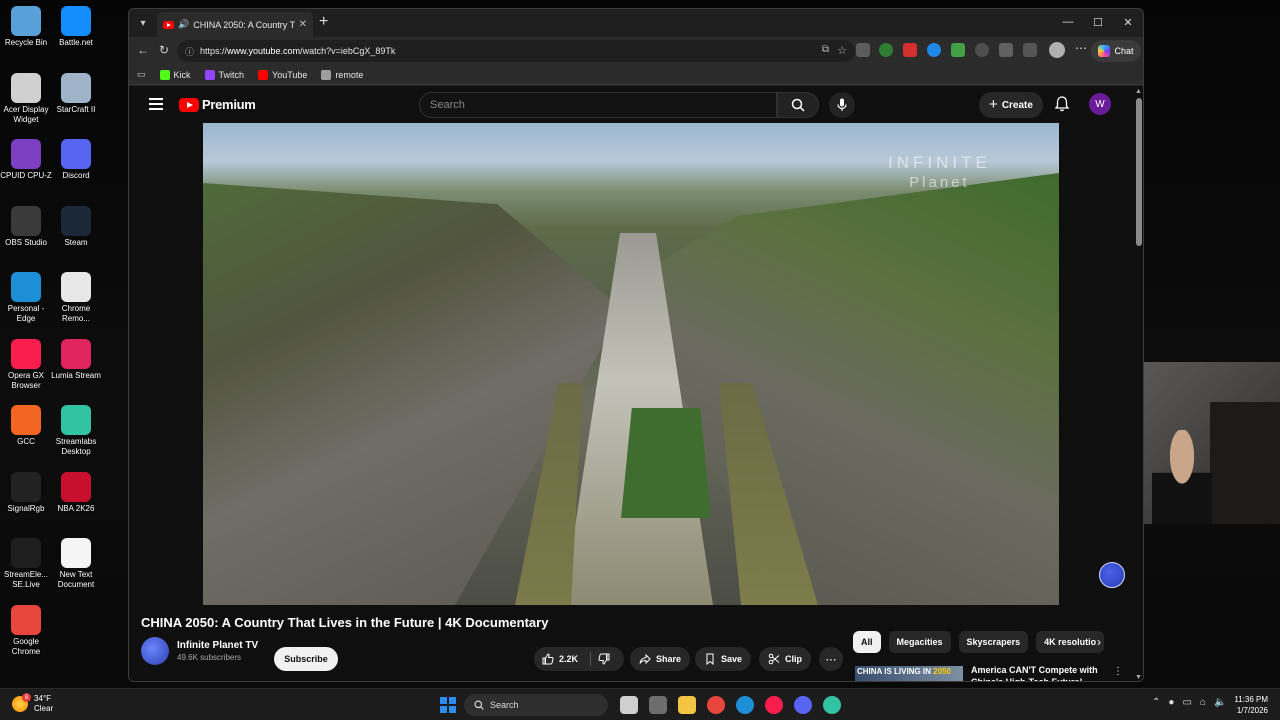 The width and height of the screenshot is (1280, 720). What do you see at coordinates (1171, 702) in the screenshot?
I see `tray-app-icon: ●` at bounding box center [1171, 702].